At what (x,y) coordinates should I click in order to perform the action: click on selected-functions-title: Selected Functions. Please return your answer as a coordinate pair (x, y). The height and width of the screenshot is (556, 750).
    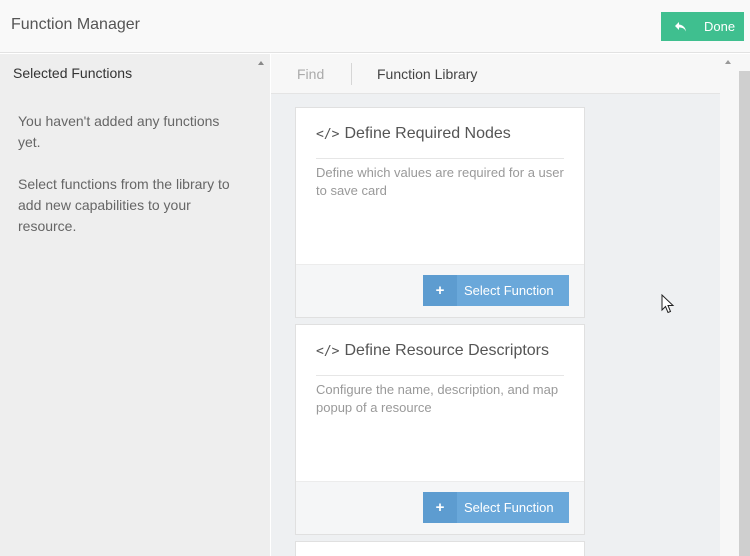
    Looking at the image, I should click on (73, 73).